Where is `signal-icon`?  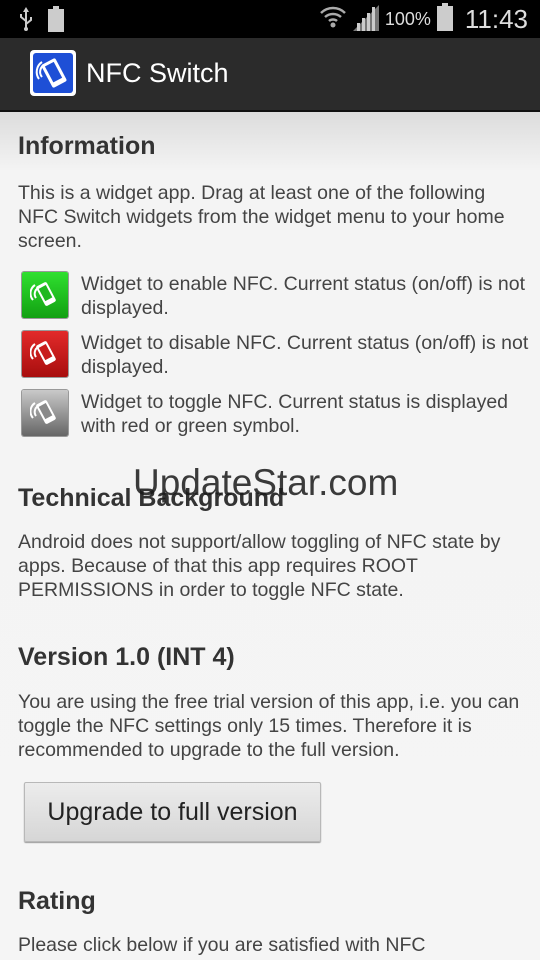 signal-icon is located at coordinates (365, 19).